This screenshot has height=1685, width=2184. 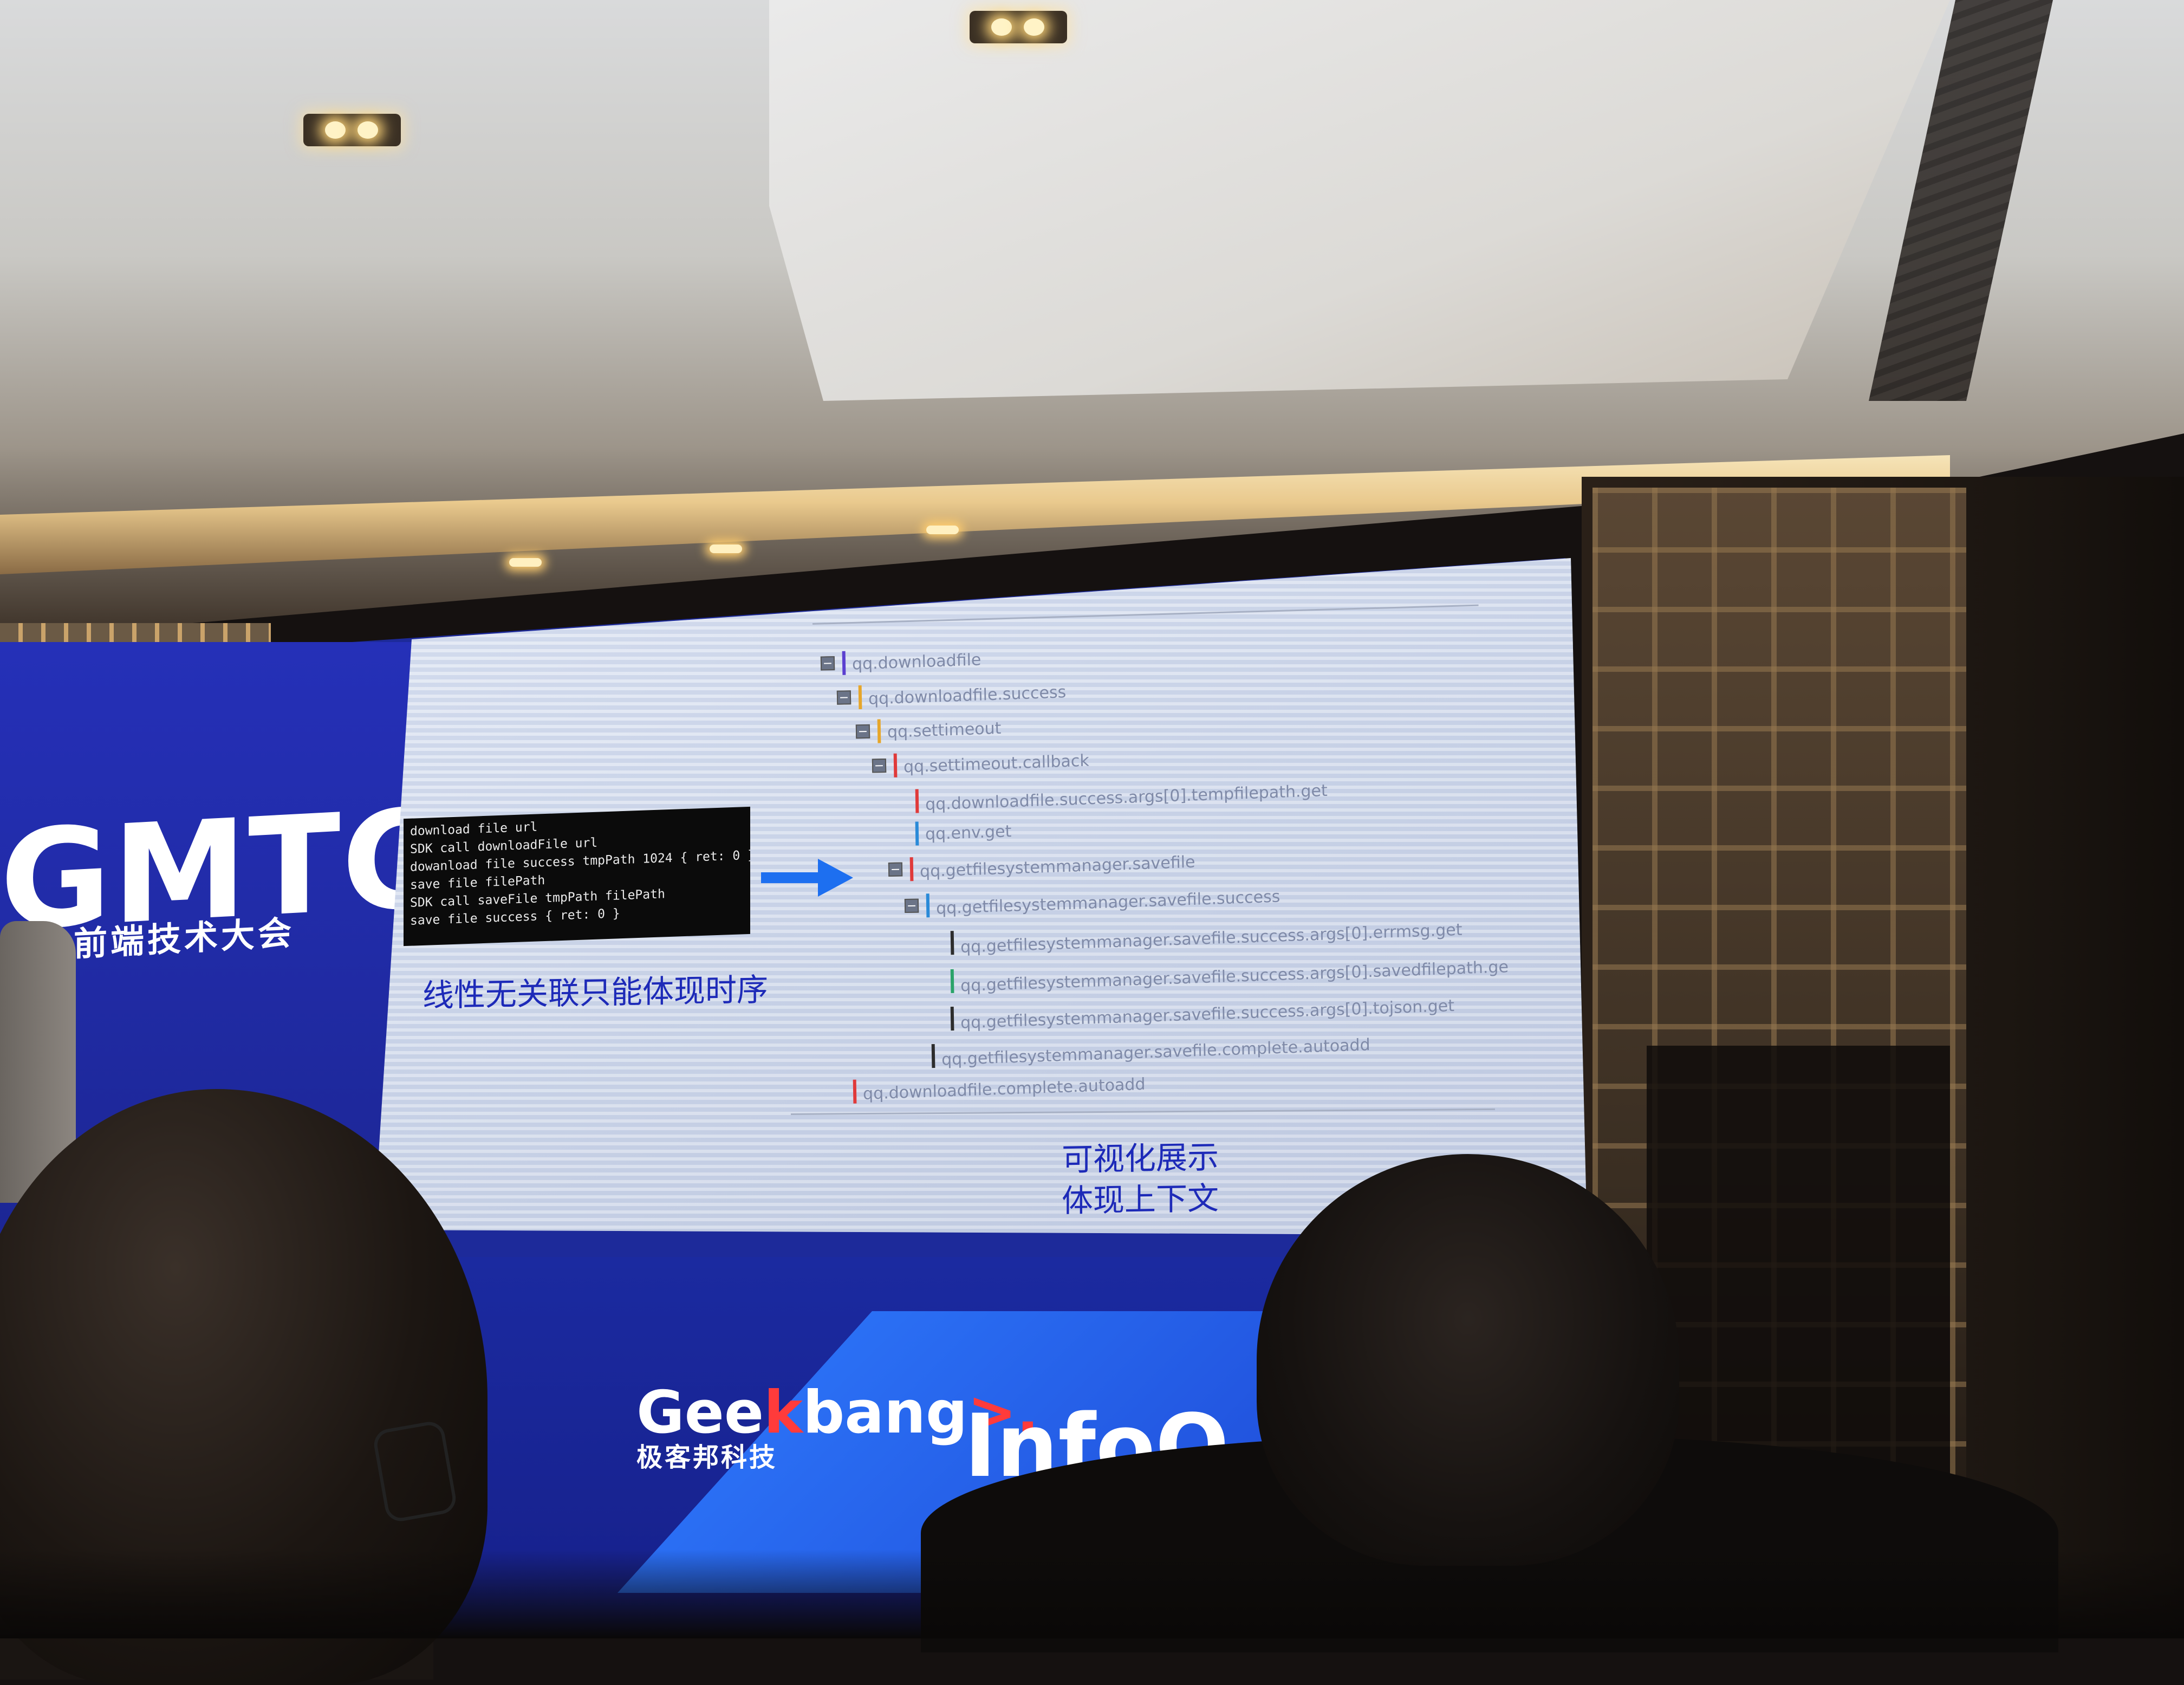 I want to click on geekbang-cn-name: 极客邦科技, so click(x=707, y=1458).